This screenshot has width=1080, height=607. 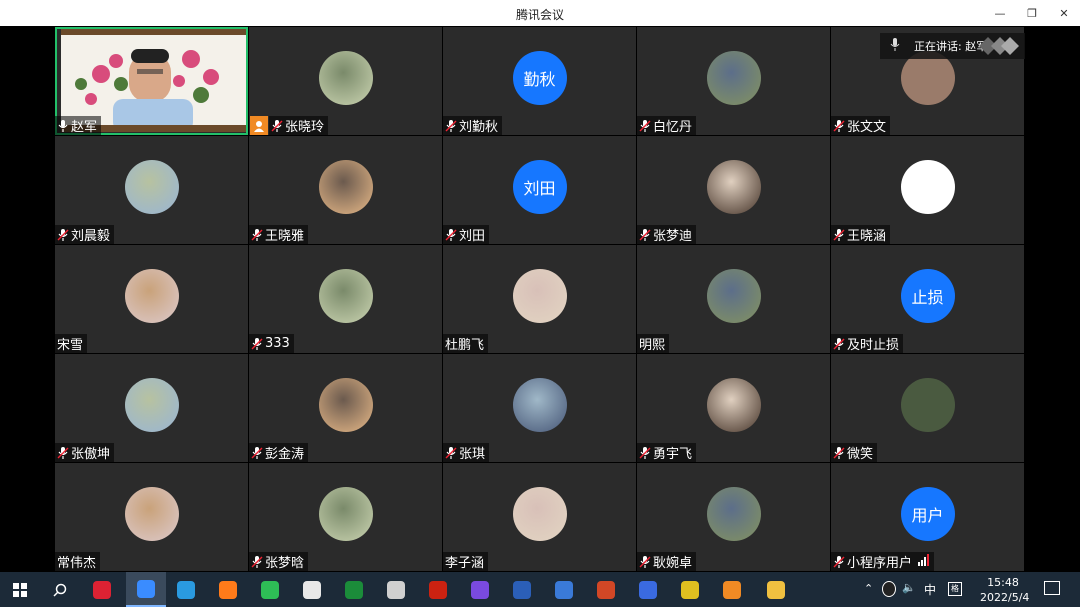 What do you see at coordinates (648, 590) in the screenshot?
I see `package-icon` at bounding box center [648, 590].